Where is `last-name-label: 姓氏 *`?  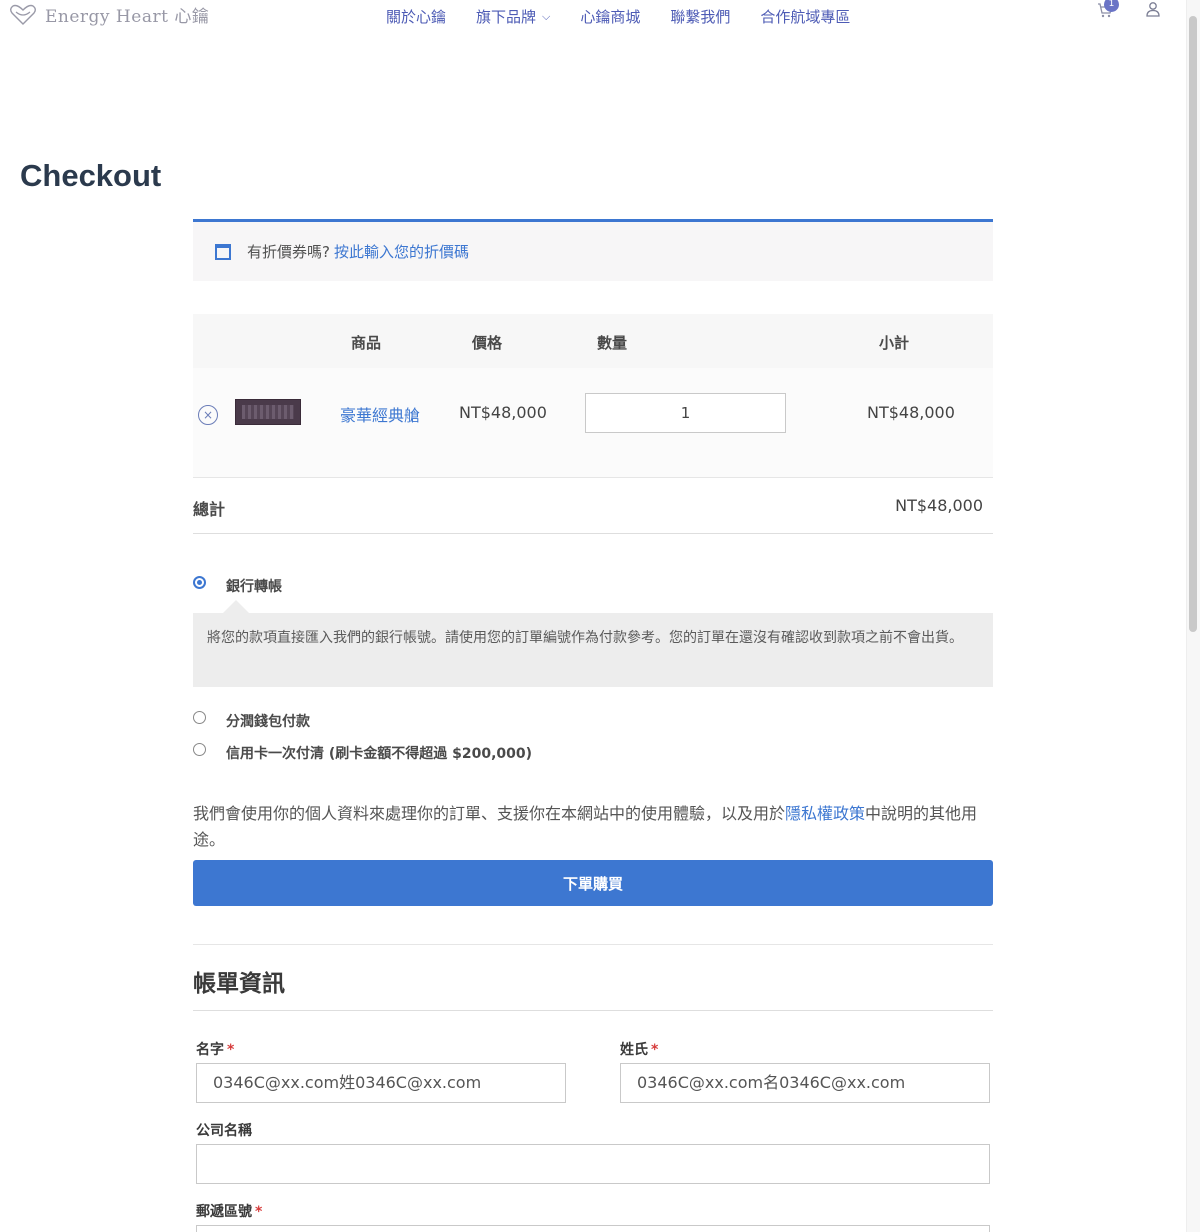
last-name-label: 姓氏 * is located at coordinates (639, 1049).